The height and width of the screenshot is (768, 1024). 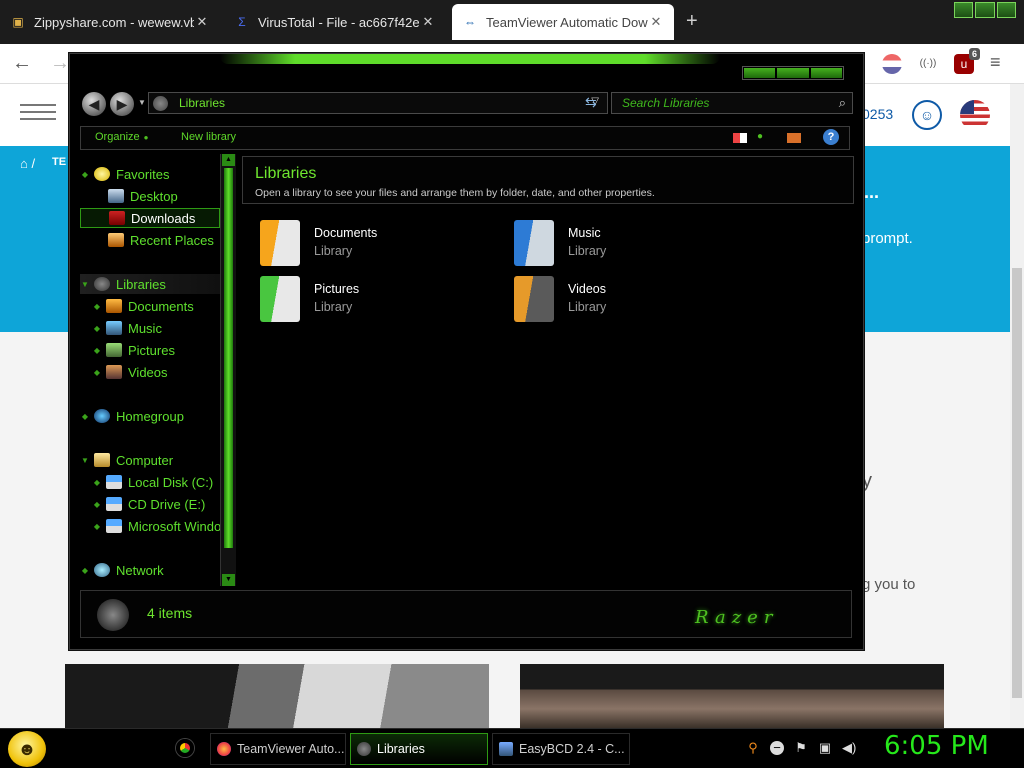 I want to click on us-flag-icon, so click(x=975, y=115).